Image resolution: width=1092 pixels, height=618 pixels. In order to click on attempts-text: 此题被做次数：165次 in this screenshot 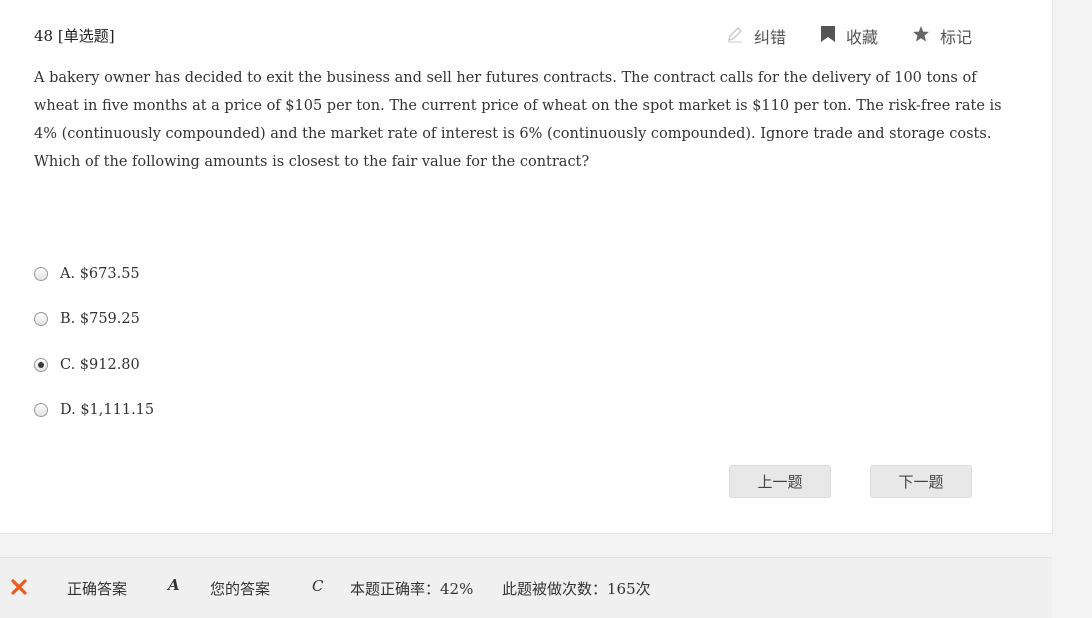, I will do `click(576, 589)`.